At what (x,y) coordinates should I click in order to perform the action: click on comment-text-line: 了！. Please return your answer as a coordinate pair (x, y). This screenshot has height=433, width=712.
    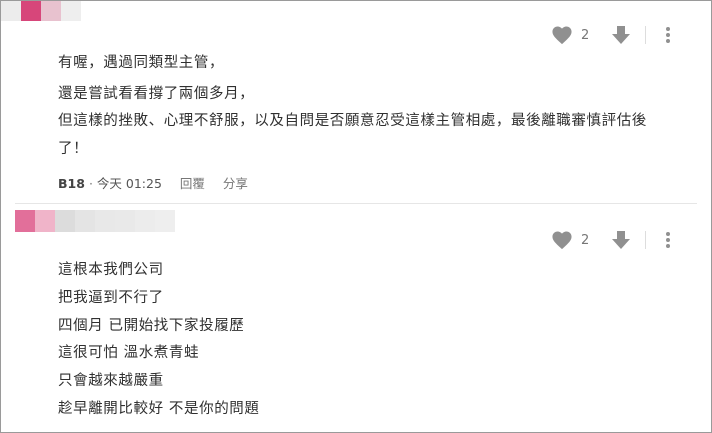
    Looking at the image, I should click on (73, 149).